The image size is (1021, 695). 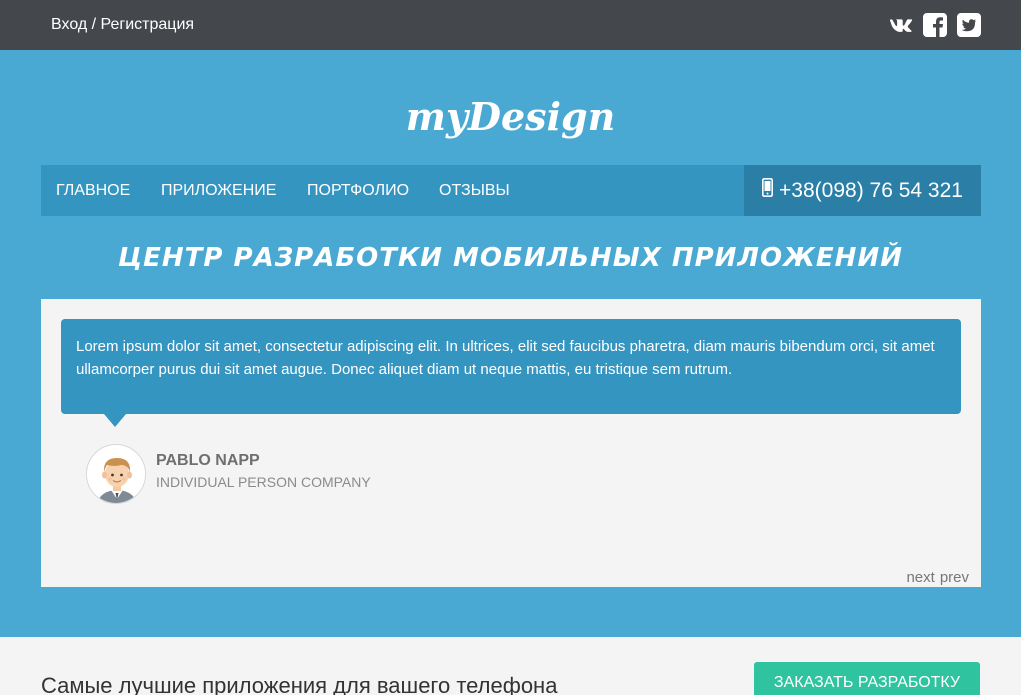 I want to click on author-name: PABLO NAPP, so click(x=208, y=460).